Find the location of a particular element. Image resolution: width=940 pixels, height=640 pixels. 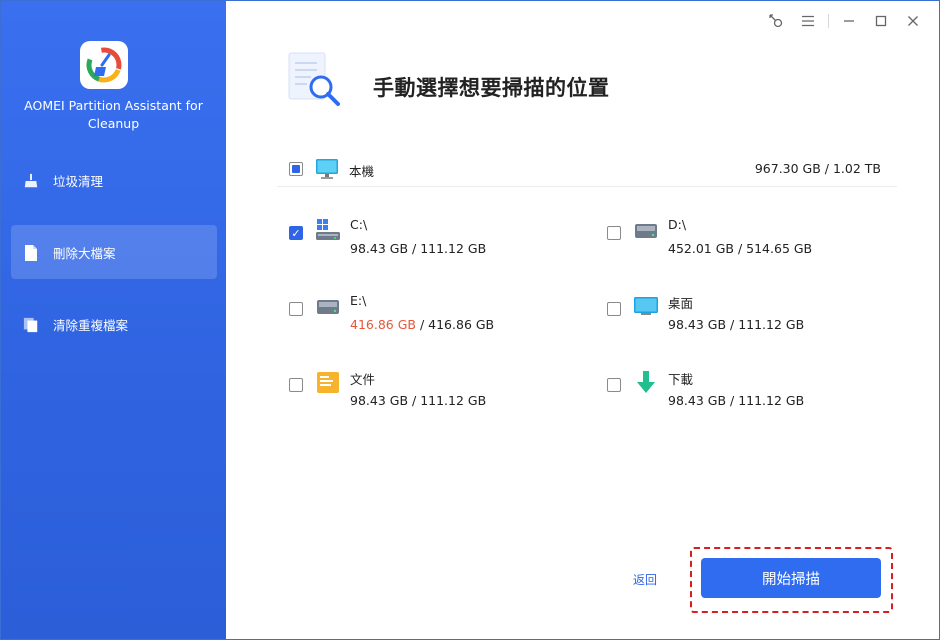

document-search-icon is located at coordinates (314, 81).